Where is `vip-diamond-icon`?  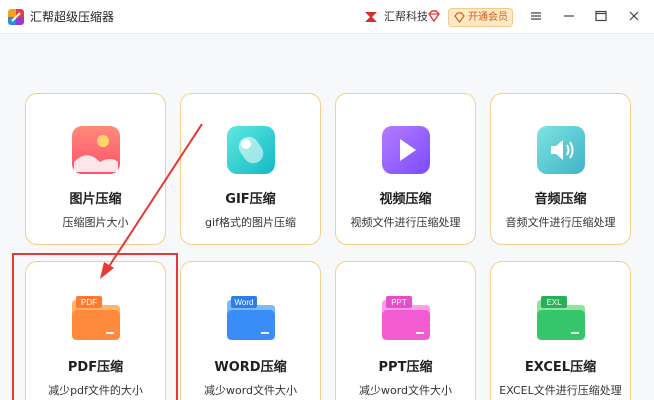
vip-diamond-icon is located at coordinates (459, 17).